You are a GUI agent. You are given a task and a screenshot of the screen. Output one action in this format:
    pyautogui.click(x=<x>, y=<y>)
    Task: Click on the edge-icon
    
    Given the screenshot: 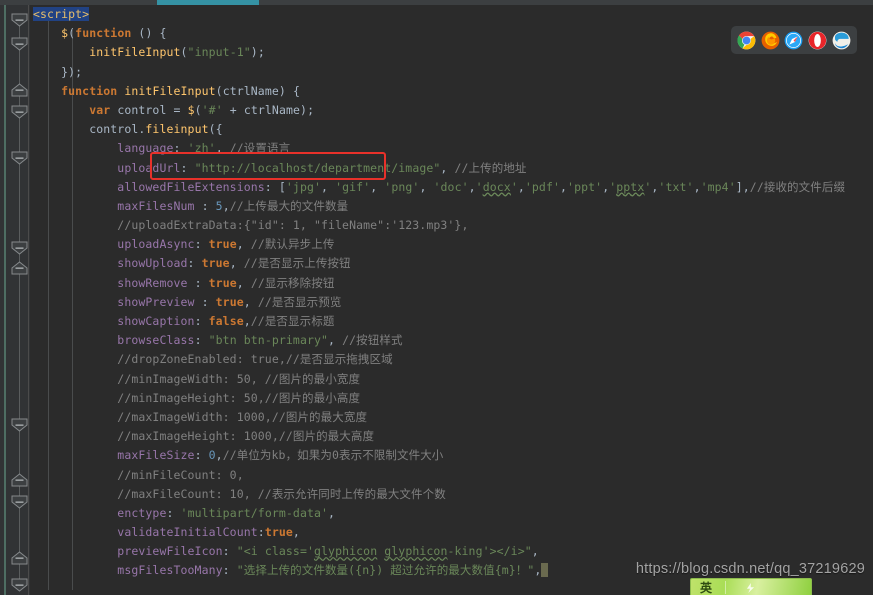 What is the action you would take?
    pyautogui.click(x=841, y=40)
    